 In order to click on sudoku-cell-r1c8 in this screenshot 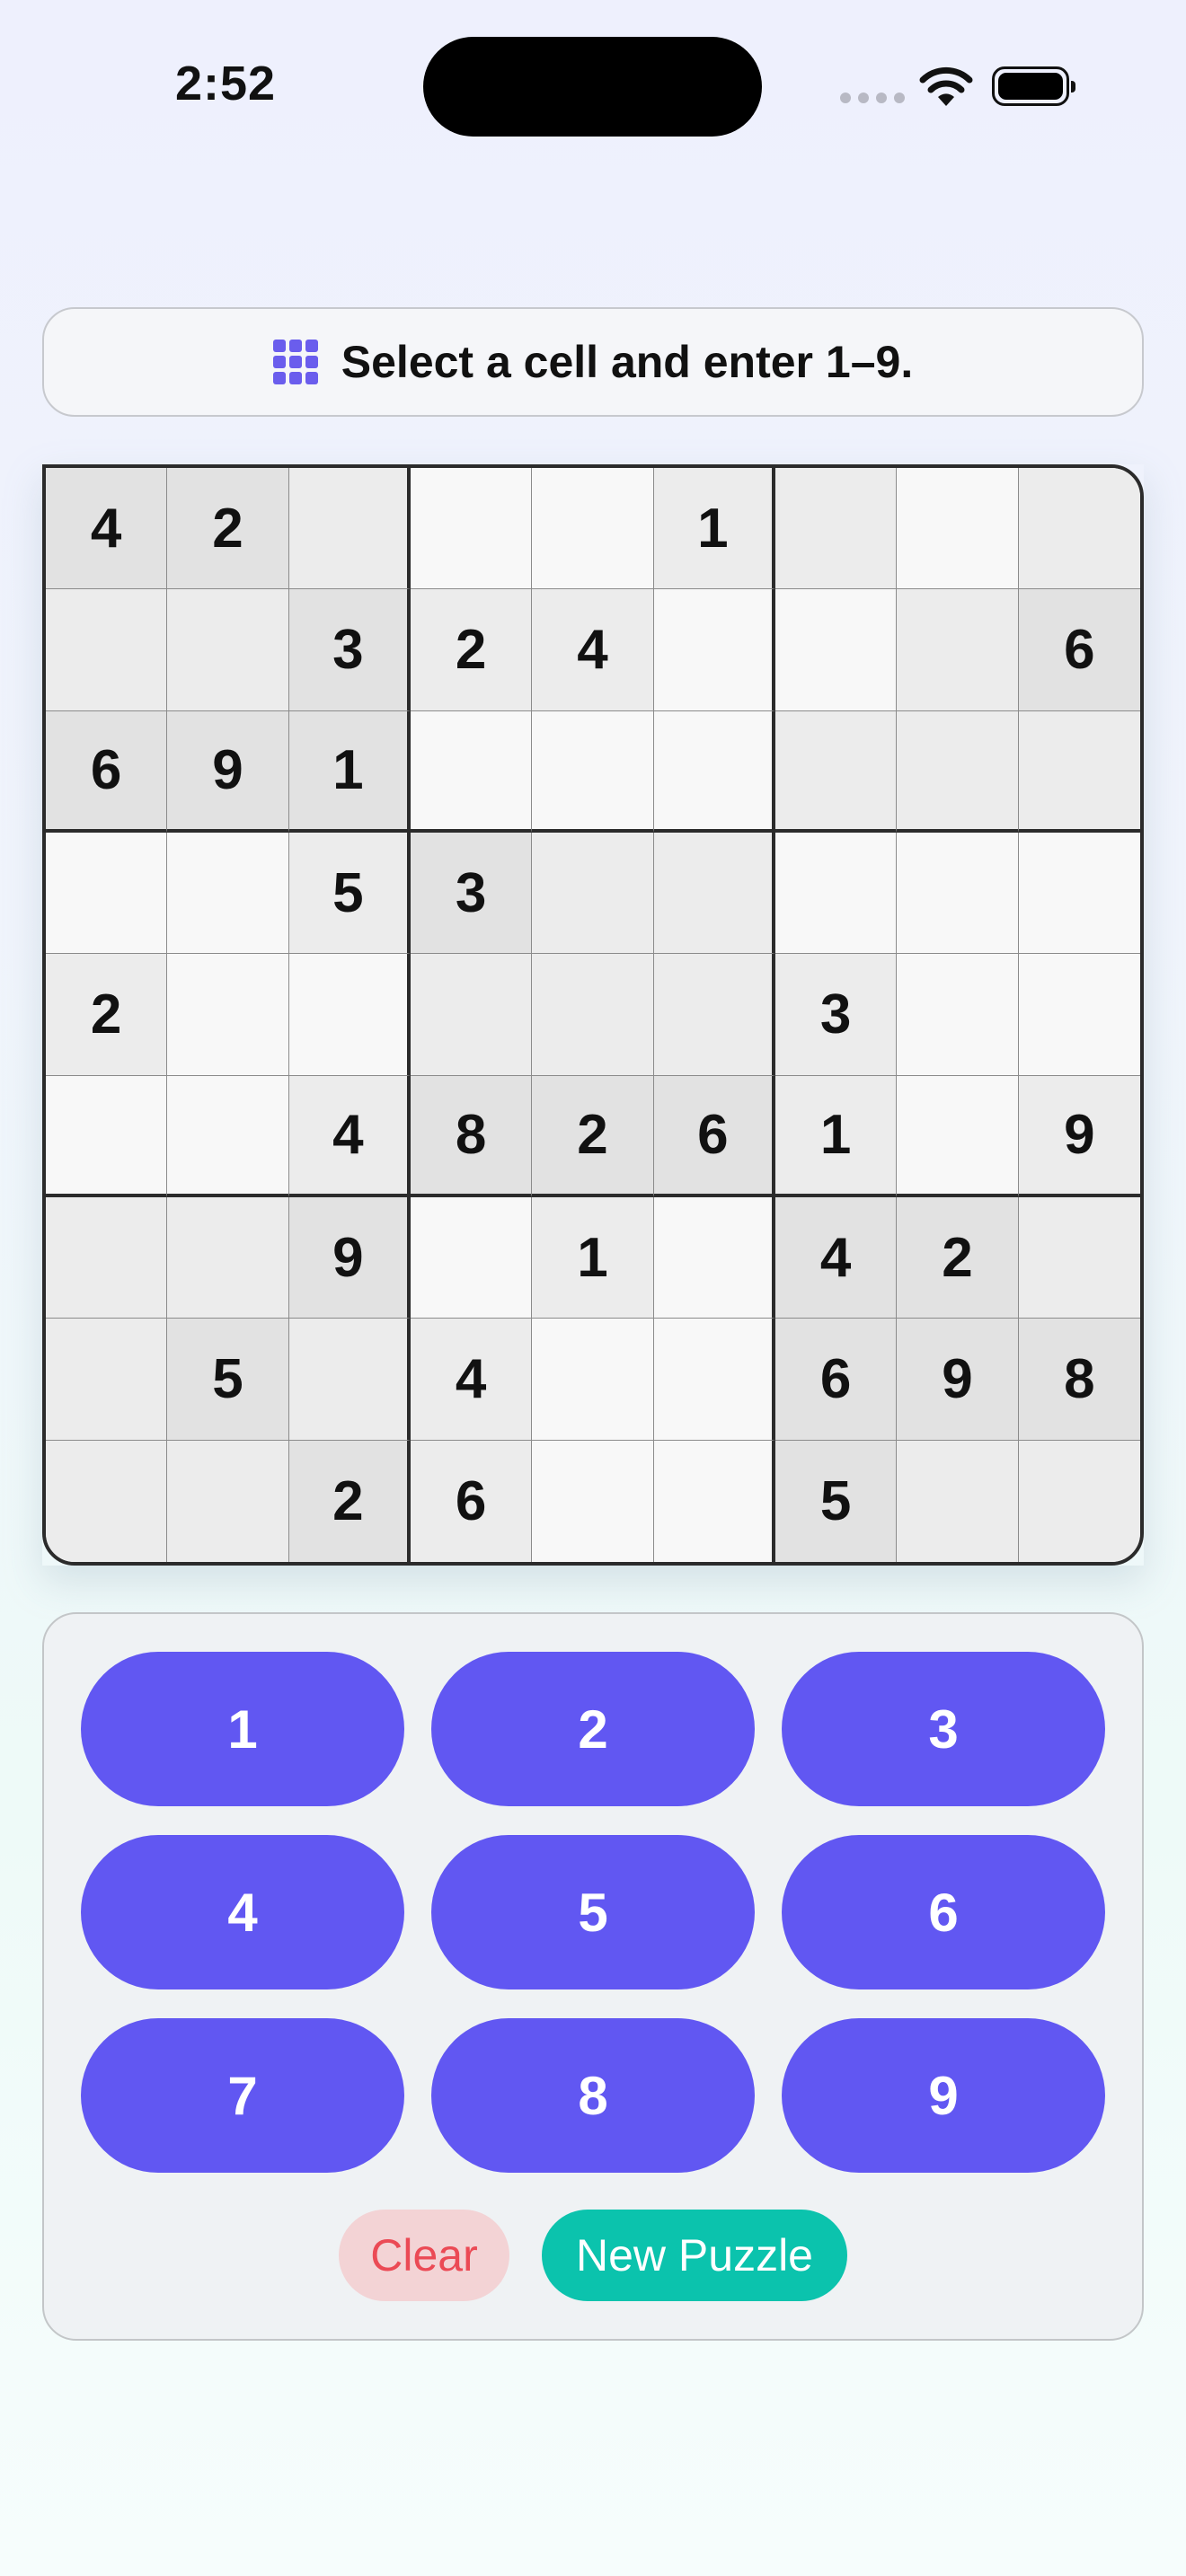, I will do `click(958, 529)`.